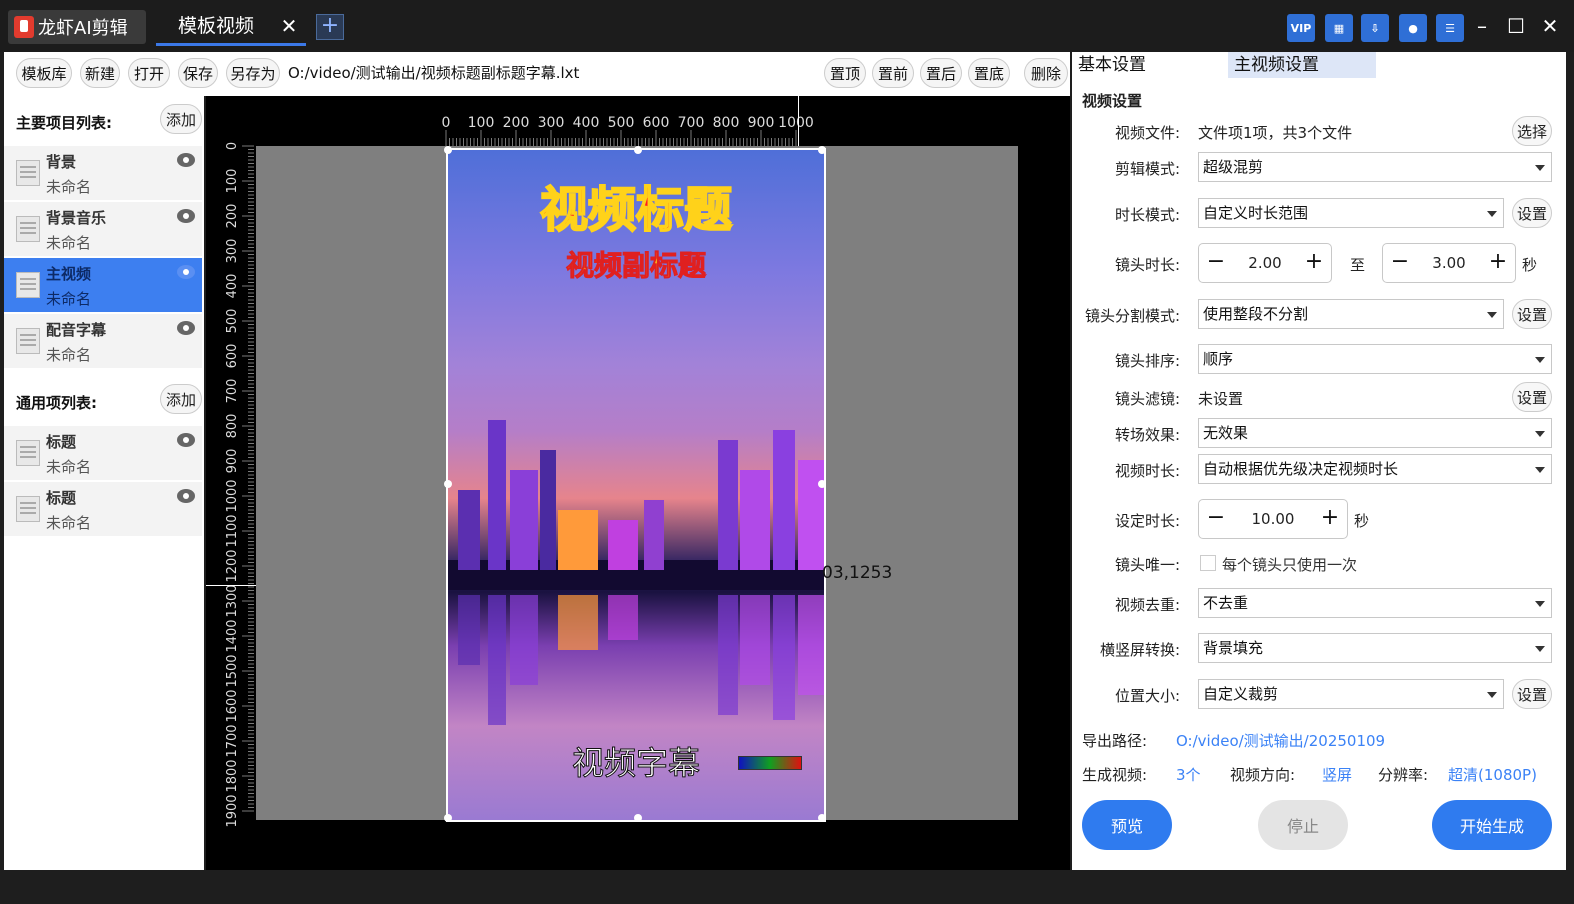  Describe the element at coordinates (1208, 563) in the screenshot. I see `unique-shot-checkbox` at that location.